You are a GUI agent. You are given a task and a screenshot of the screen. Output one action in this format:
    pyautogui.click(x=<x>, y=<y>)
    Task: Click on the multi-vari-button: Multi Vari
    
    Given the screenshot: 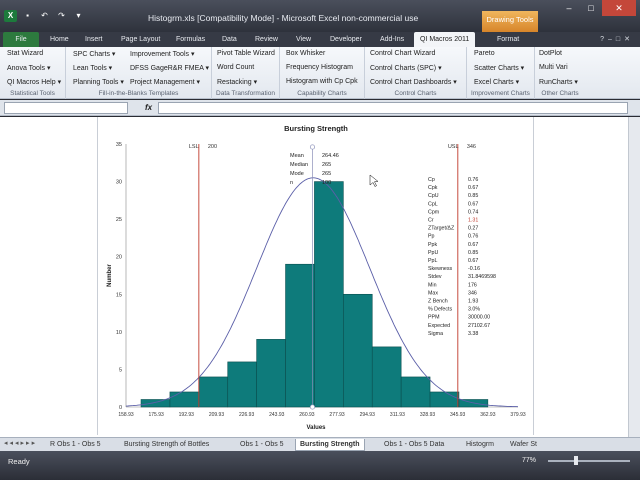 What is the action you would take?
    pyautogui.click(x=553, y=67)
    